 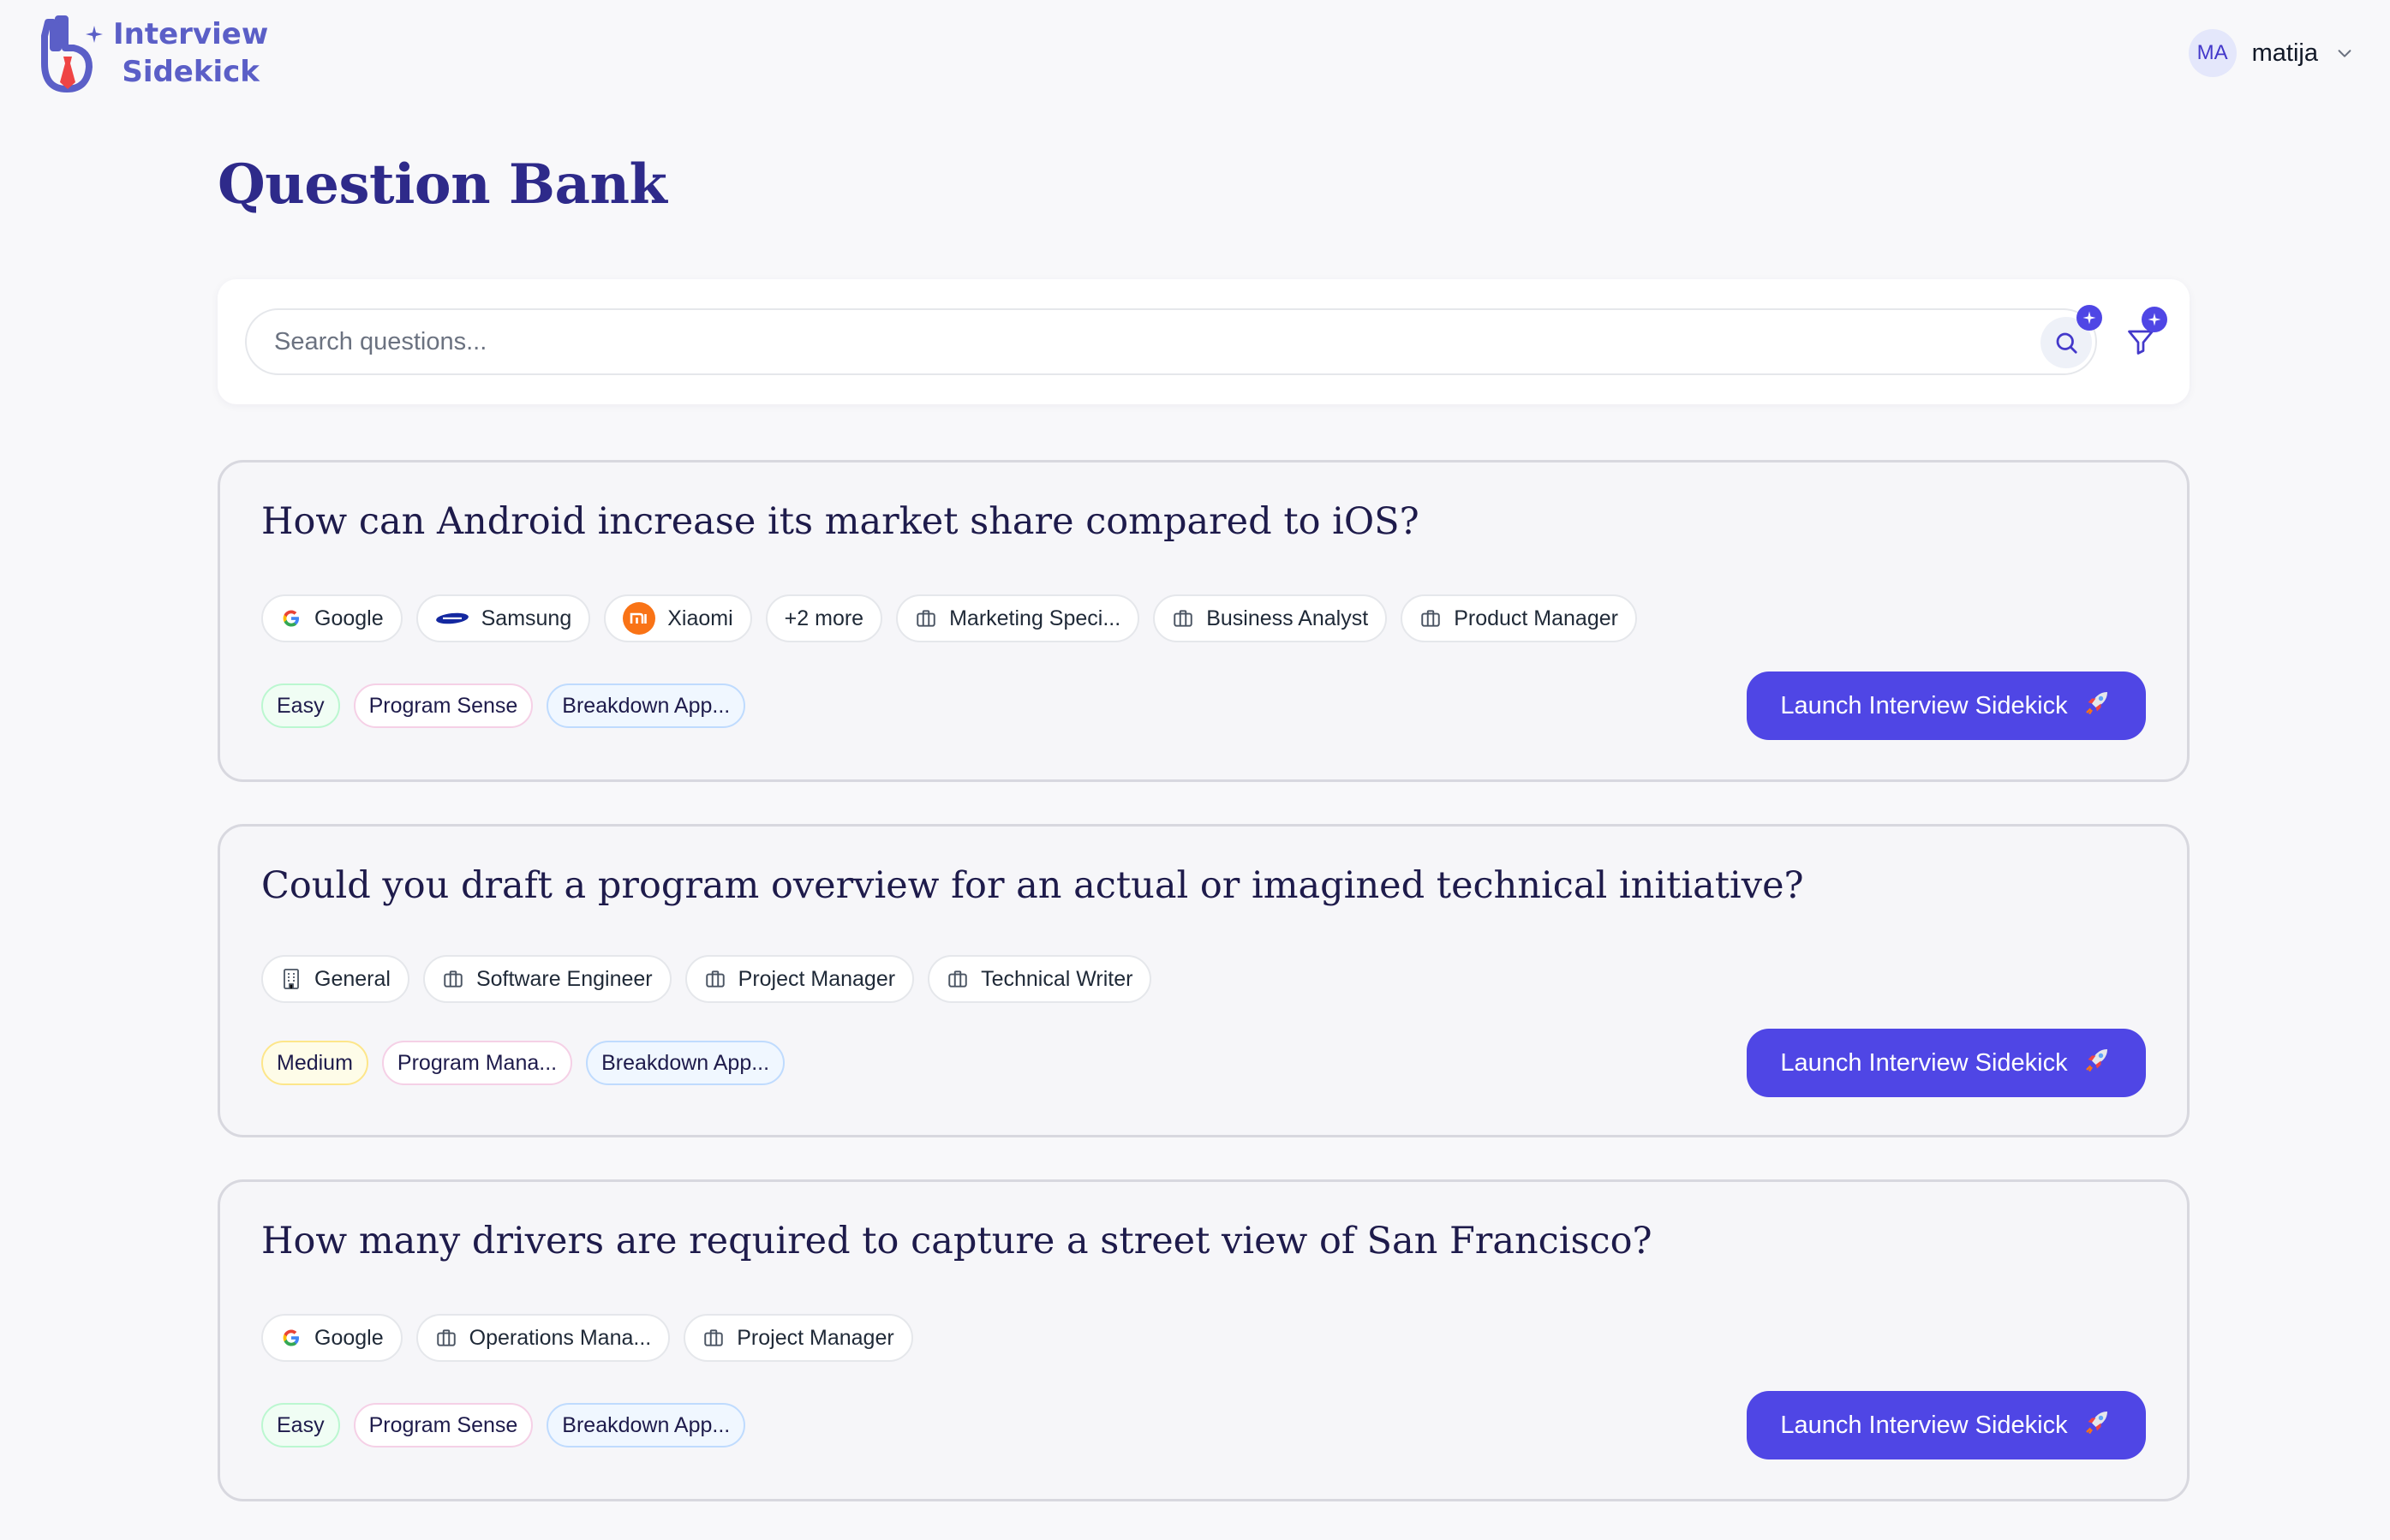 I want to click on chip-label: Product Manager, so click(x=1536, y=618).